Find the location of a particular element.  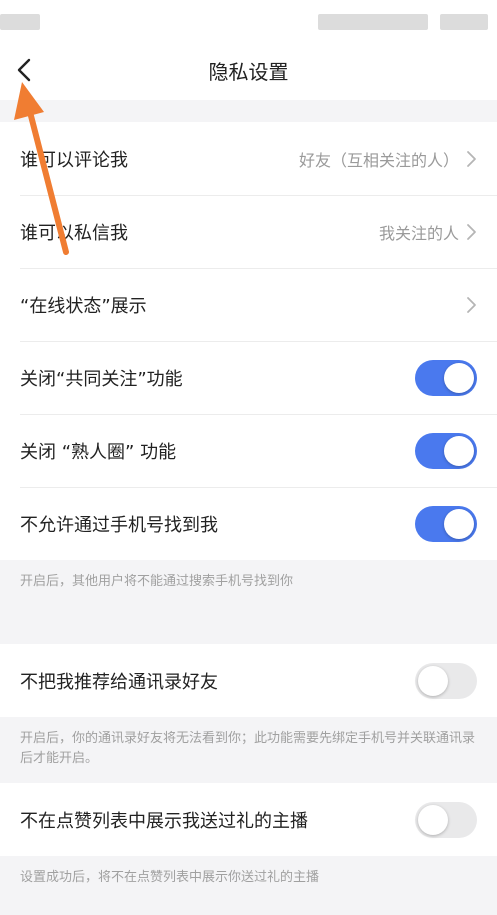

setting-disable-mutual-follow: 关闭“共同关注”功能 is located at coordinates (248, 377).